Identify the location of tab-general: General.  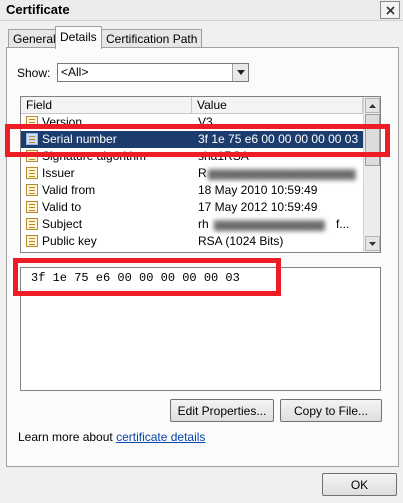
(34, 38).